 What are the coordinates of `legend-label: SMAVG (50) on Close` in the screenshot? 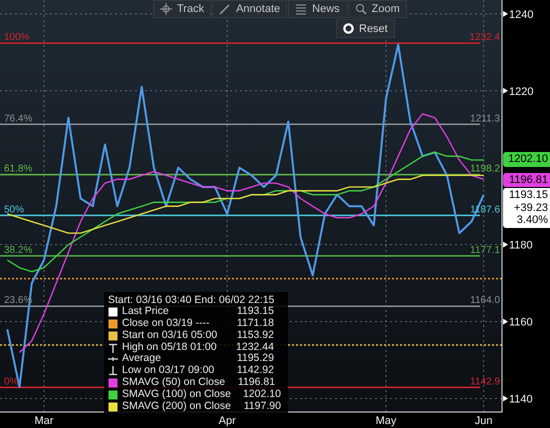 It's located at (174, 383).